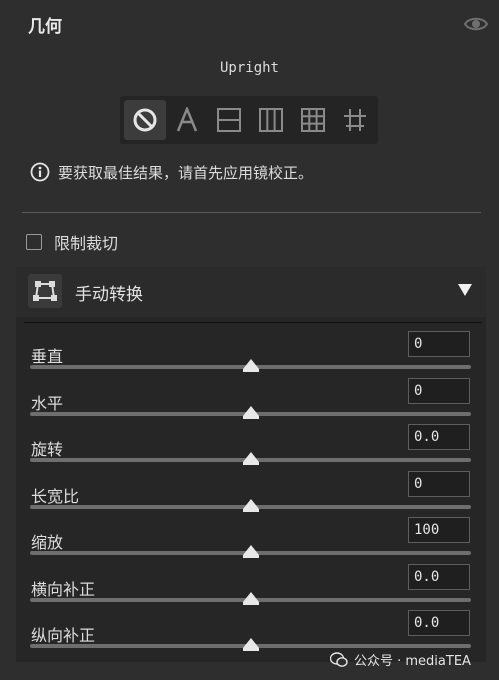 The width and height of the screenshot is (499, 680). I want to click on slider-label: 旋转, so click(47, 449).